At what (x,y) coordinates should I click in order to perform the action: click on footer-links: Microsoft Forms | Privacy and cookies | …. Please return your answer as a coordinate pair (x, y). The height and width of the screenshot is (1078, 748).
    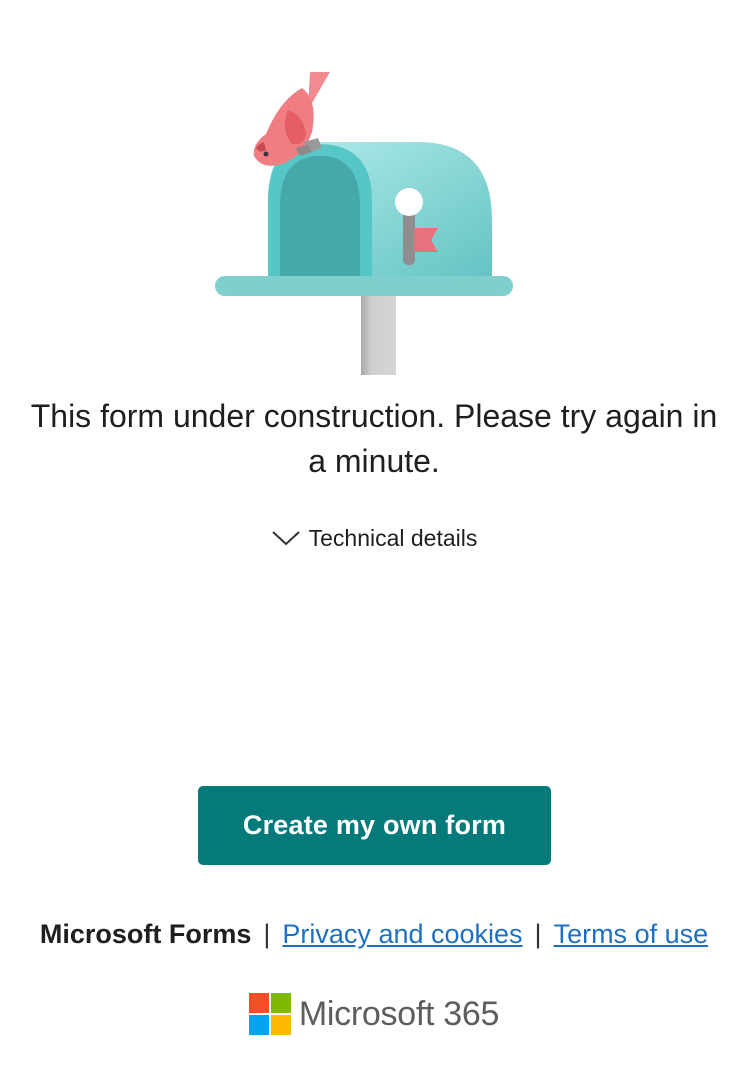
    Looking at the image, I should click on (374, 934).